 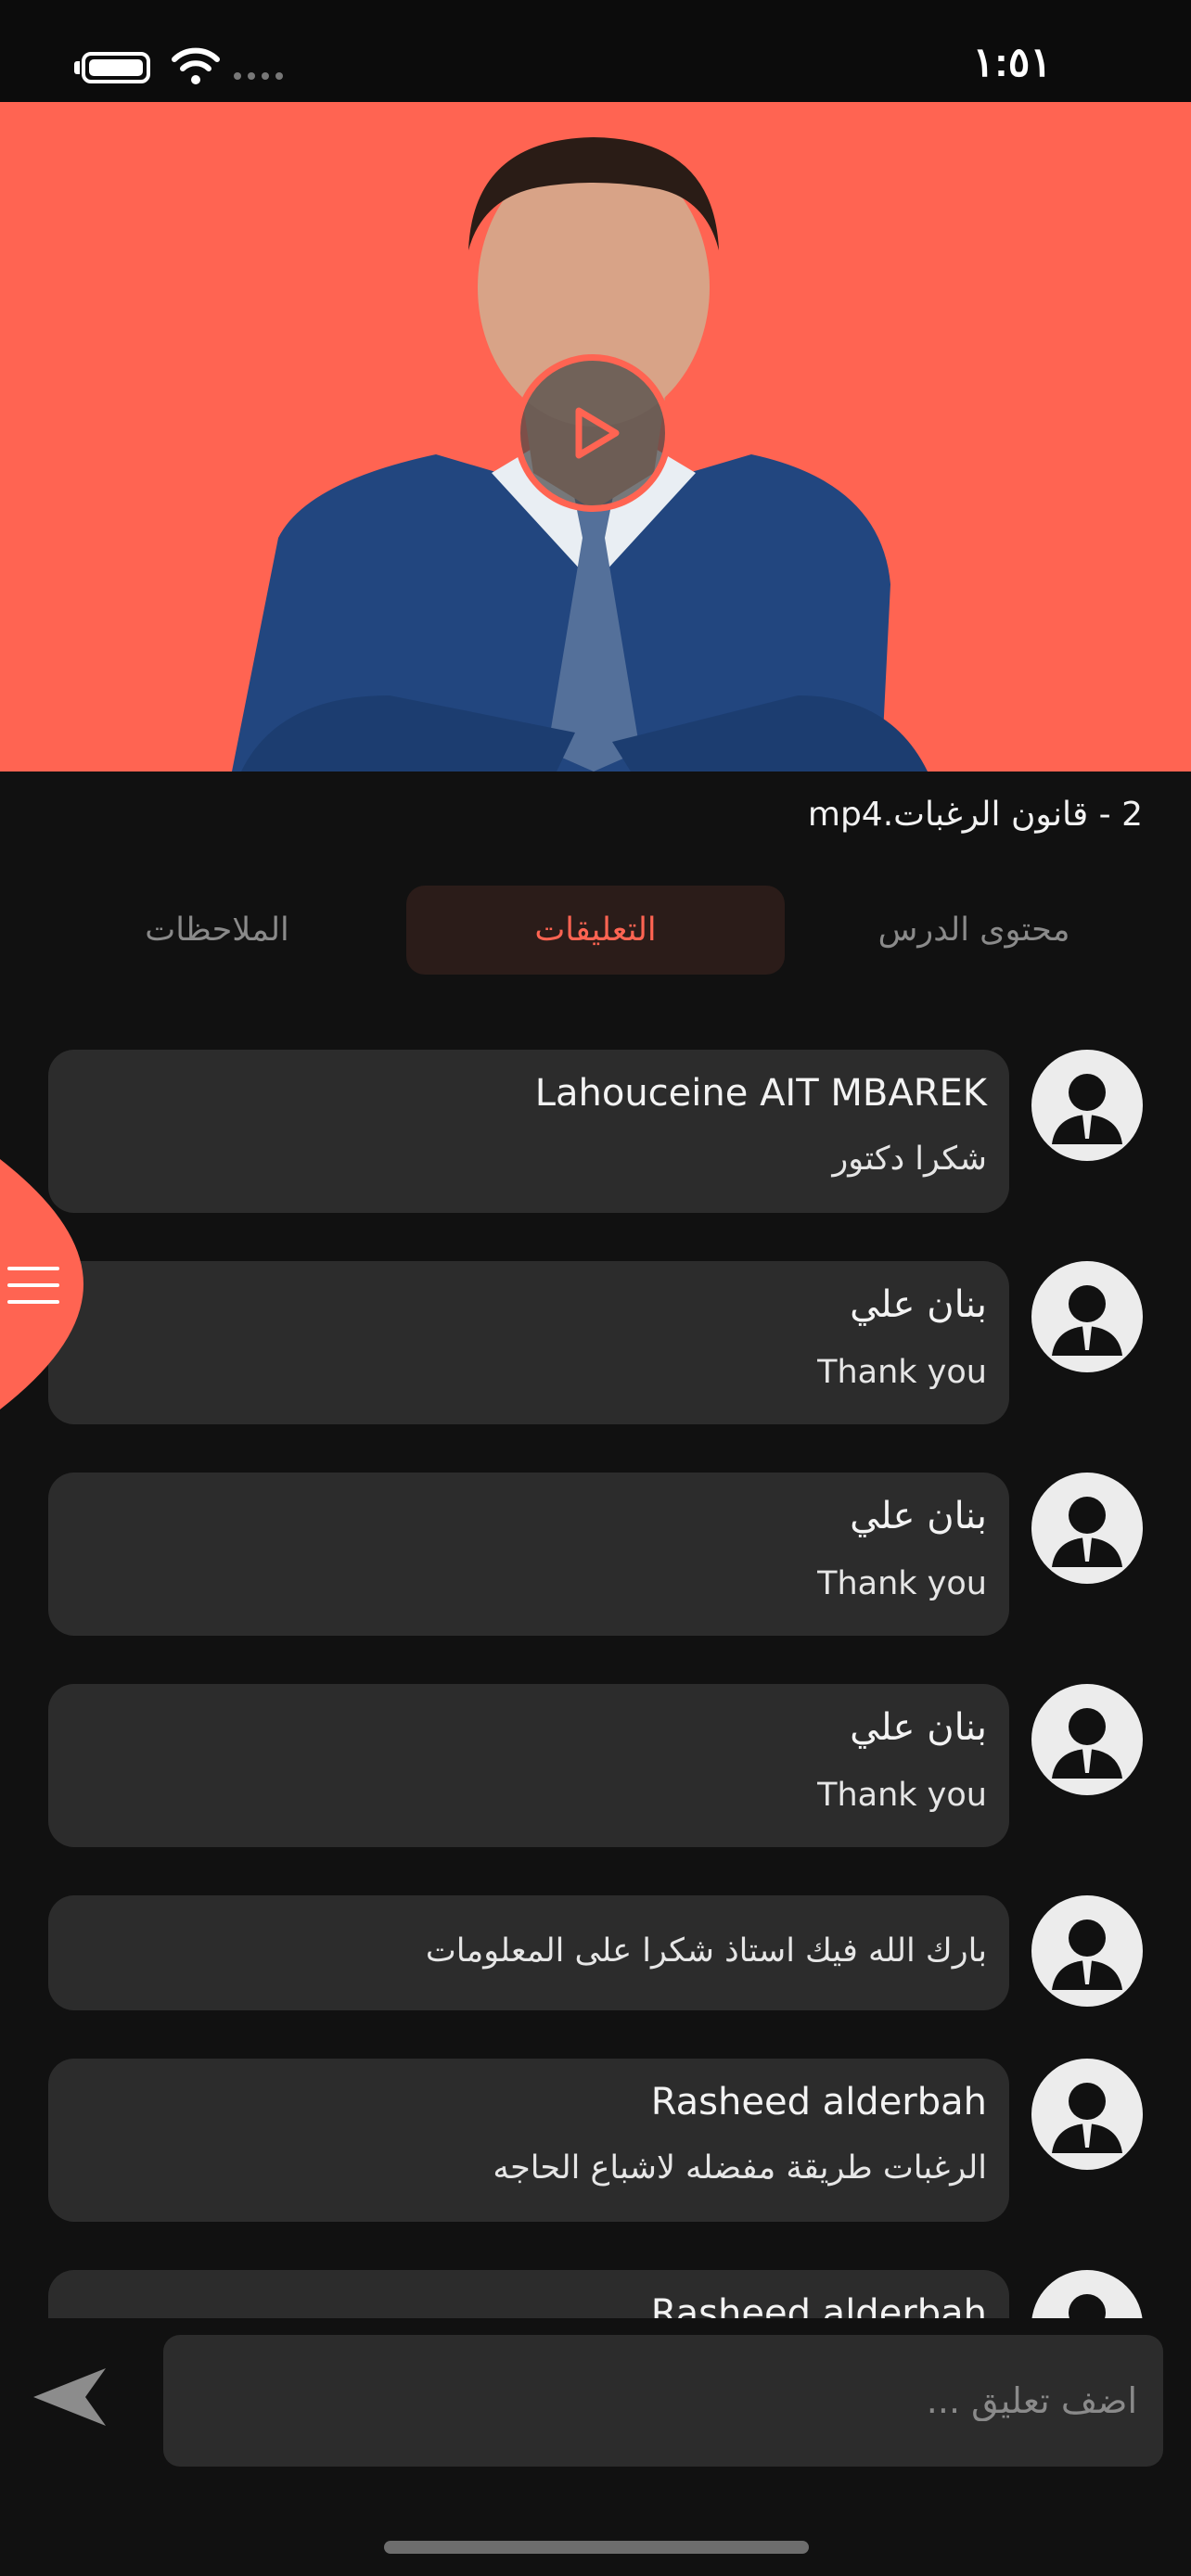 I want to click on send-icon, so click(x=69, y=2397).